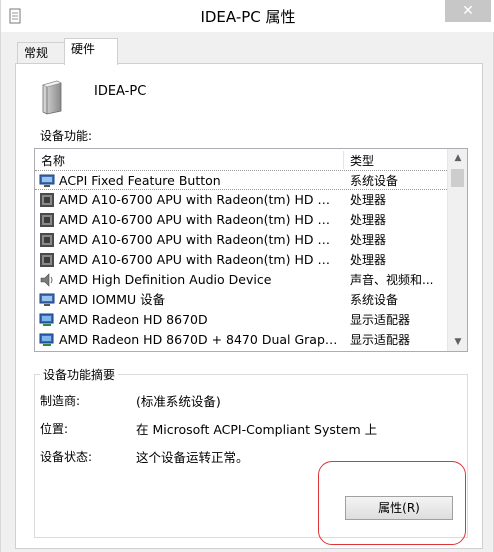 This screenshot has height=552, width=494. Describe the element at coordinates (247, 51) in the screenshot. I see `tab-strip: 常规 硬件` at that location.